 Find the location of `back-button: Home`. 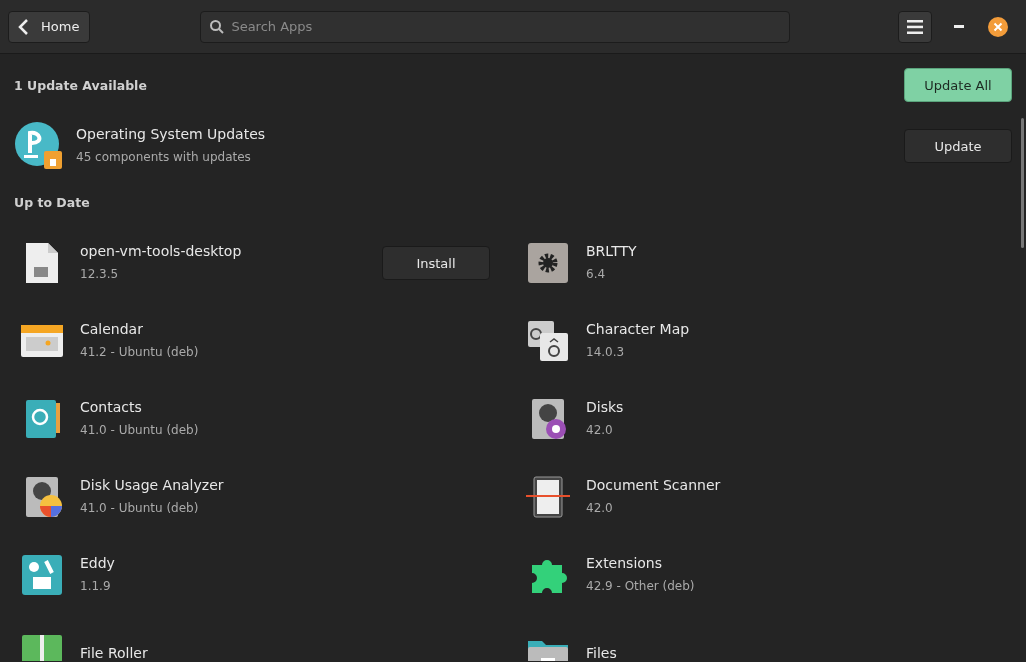

back-button: Home is located at coordinates (49, 26).